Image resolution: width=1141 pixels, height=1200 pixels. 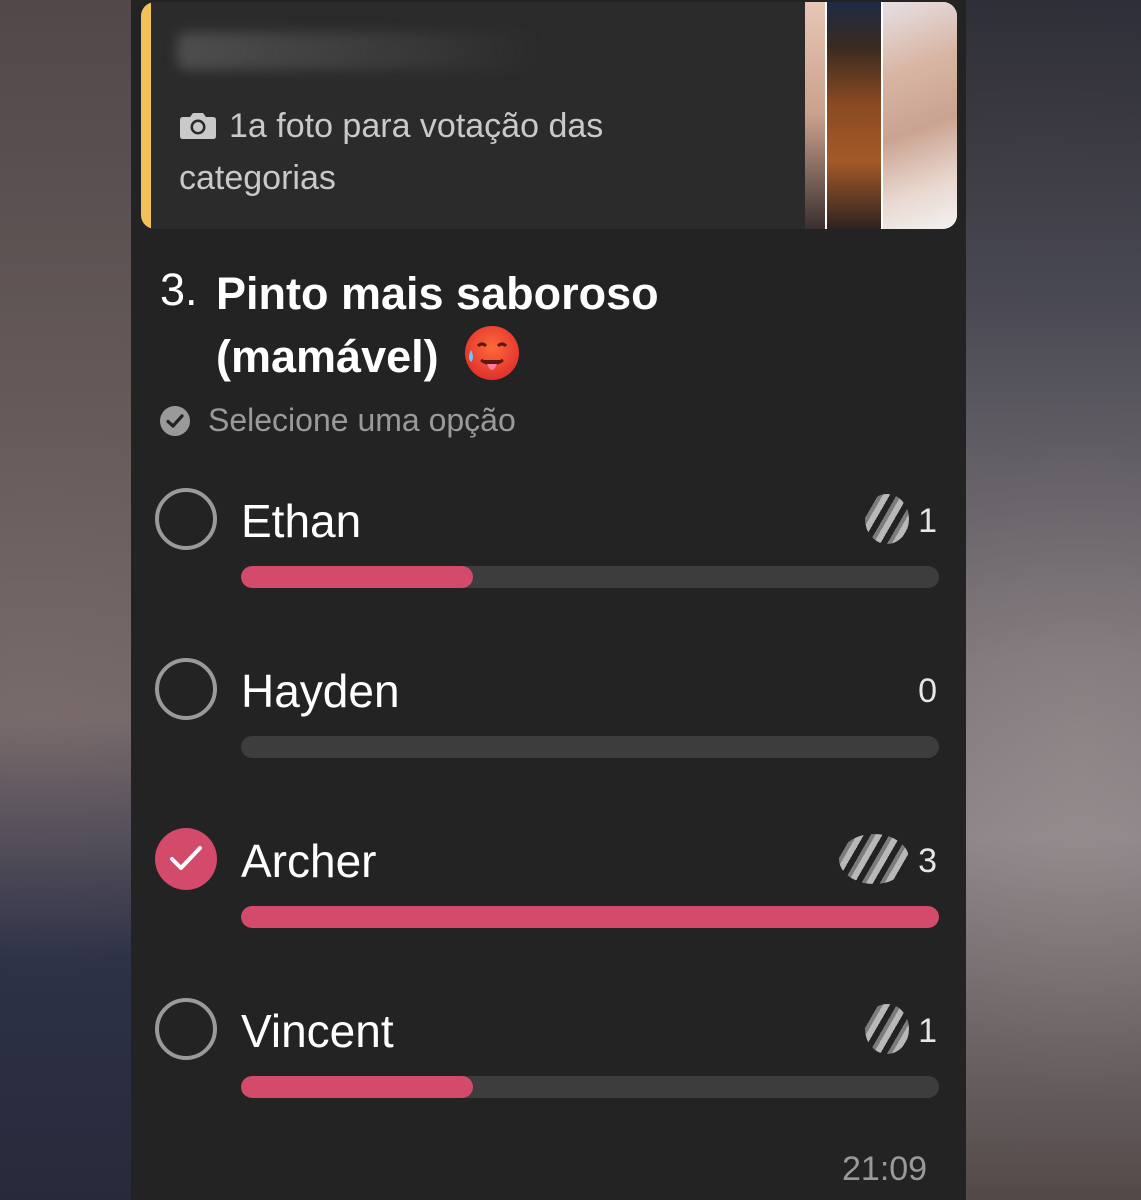 I want to click on option-label: Vincent, so click(x=317, y=1031).